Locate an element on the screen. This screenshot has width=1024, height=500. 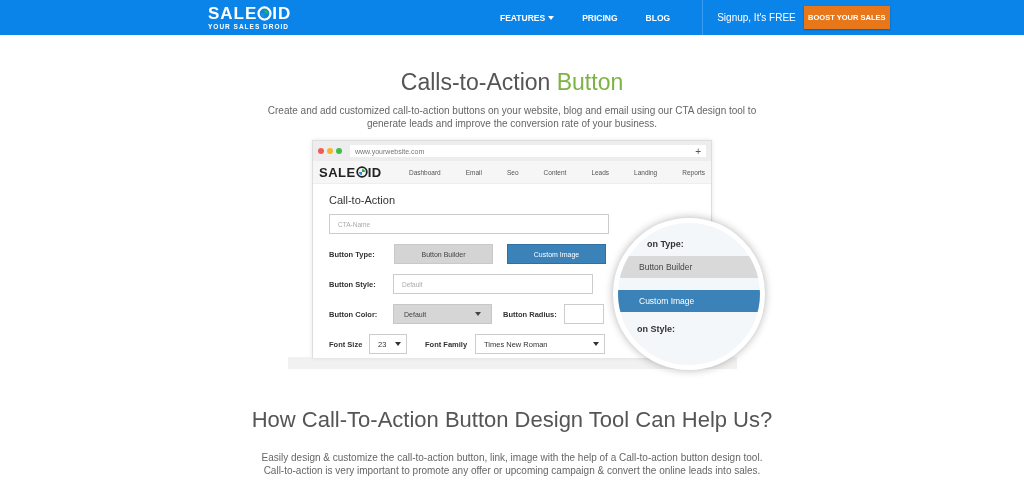
section-text: Easily design & customize the call-to-action button, link, image with the help of a Call-to-action button design tool. Call-to-action is very important to promote any offer or upcoming campaign & convert the online leads into sales. is located at coordinates (512, 464).